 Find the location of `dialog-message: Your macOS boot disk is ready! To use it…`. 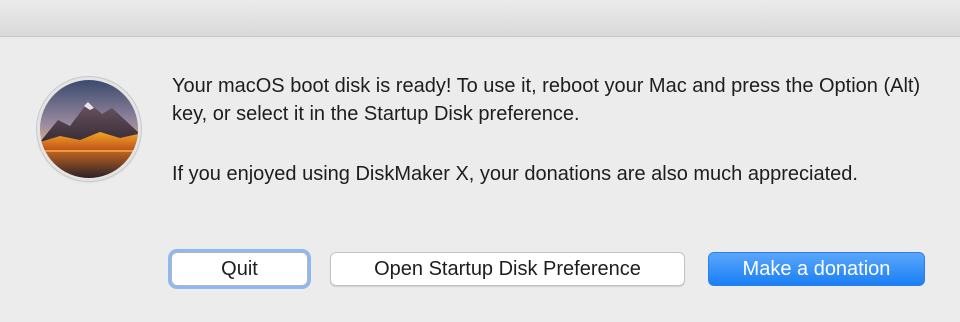

dialog-message: Your macOS boot disk is ready! To use it… is located at coordinates (546, 100).